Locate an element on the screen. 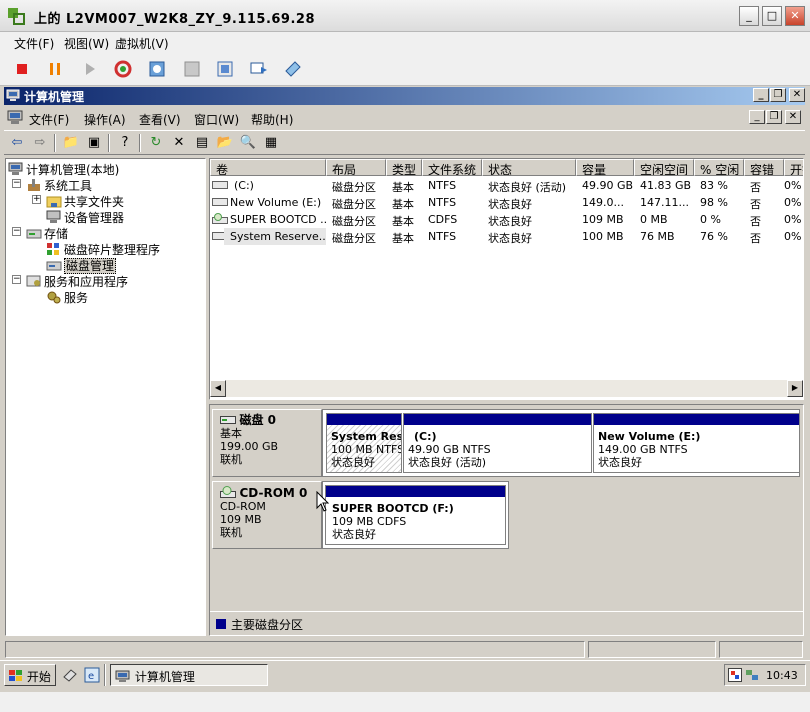 Image resolution: width=810 pixels, height=712 pixels. expand-shared-folders-icon: + is located at coordinates (36, 199).